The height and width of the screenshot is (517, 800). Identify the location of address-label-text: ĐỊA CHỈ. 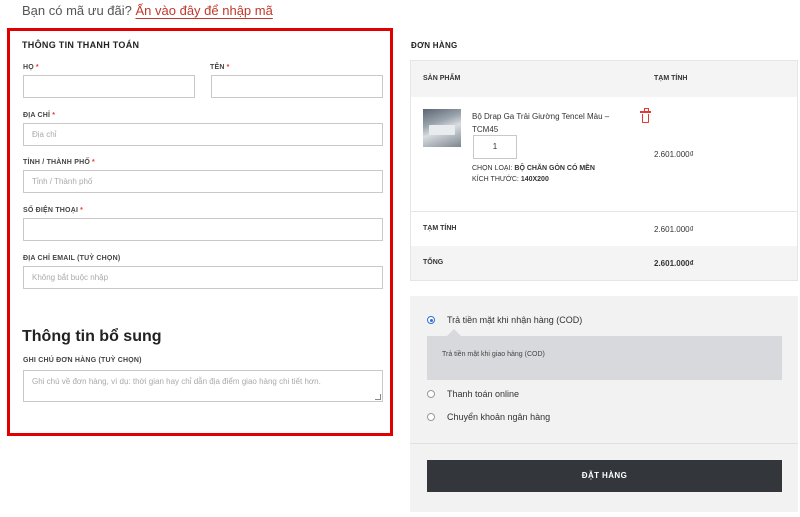
(37, 115).